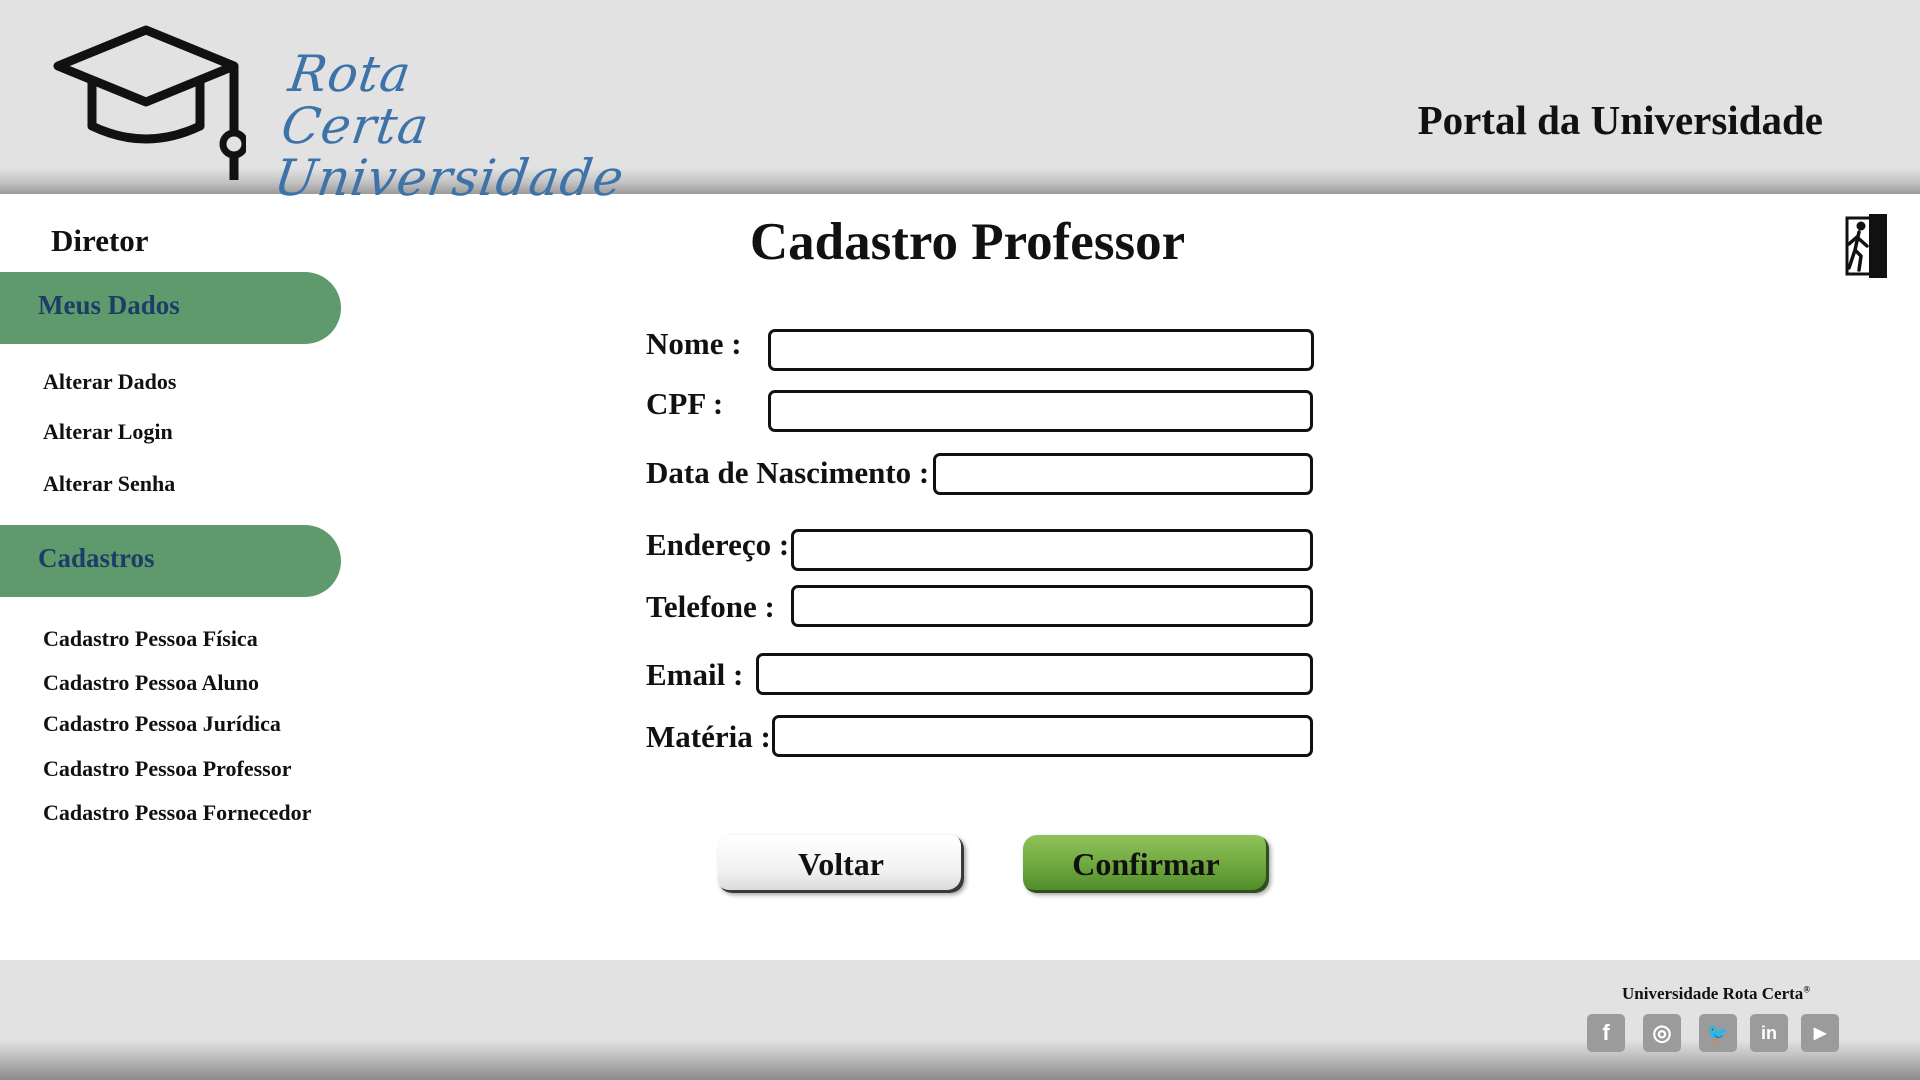  What do you see at coordinates (1867, 246) in the screenshot?
I see `exit-icon` at bounding box center [1867, 246].